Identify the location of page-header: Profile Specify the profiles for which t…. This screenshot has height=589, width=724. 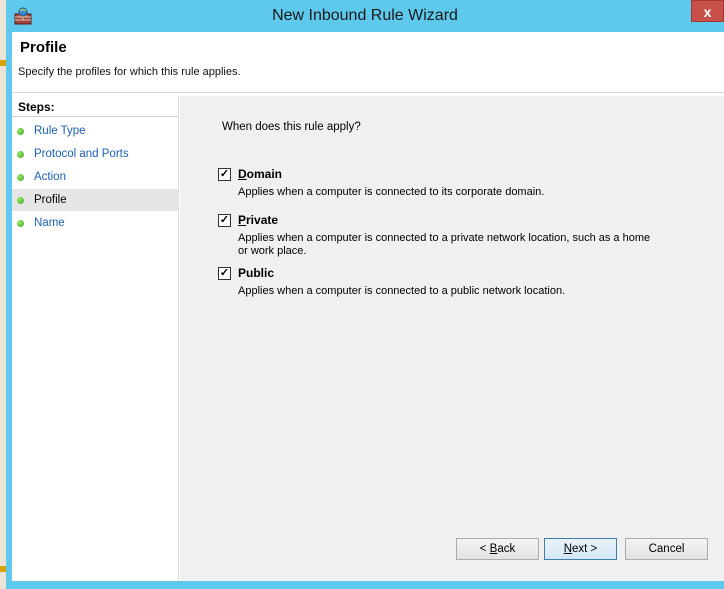
(368, 62).